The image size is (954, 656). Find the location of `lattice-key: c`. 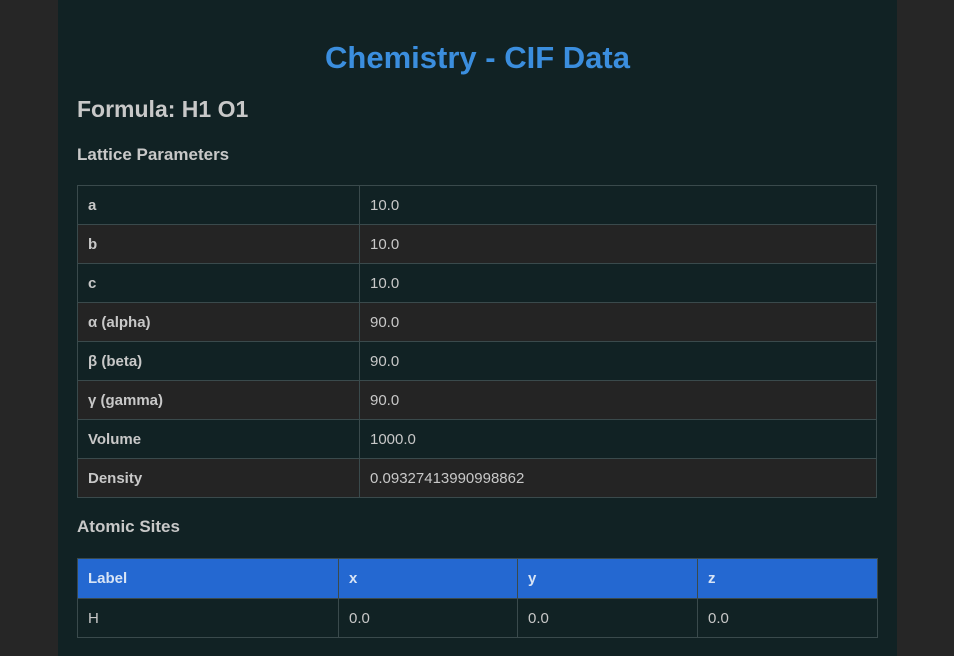

lattice-key: c is located at coordinates (218, 283).